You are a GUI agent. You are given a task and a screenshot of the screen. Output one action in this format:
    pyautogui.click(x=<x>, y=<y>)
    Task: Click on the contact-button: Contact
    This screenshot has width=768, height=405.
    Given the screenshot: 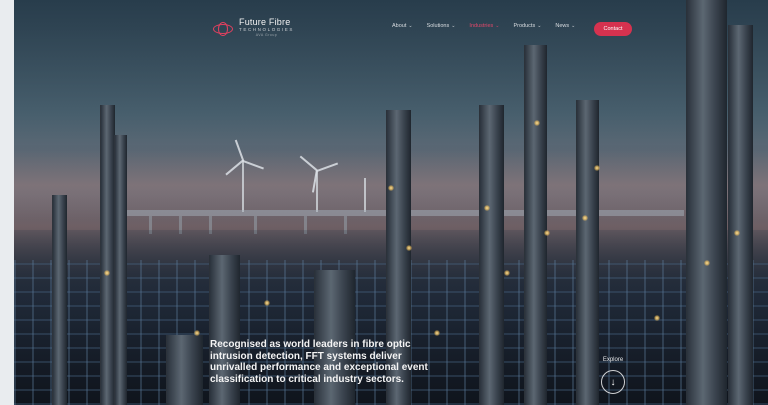 What is the action you would take?
    pyautogui.click(x=613, y=29)
    